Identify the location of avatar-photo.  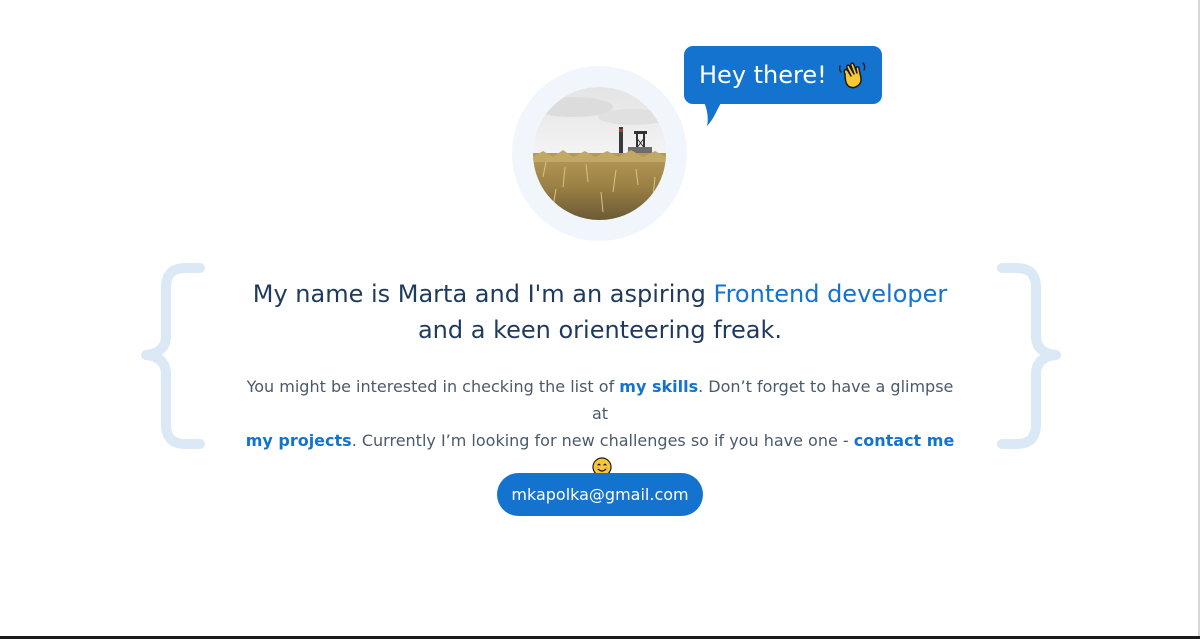
(599, 153).